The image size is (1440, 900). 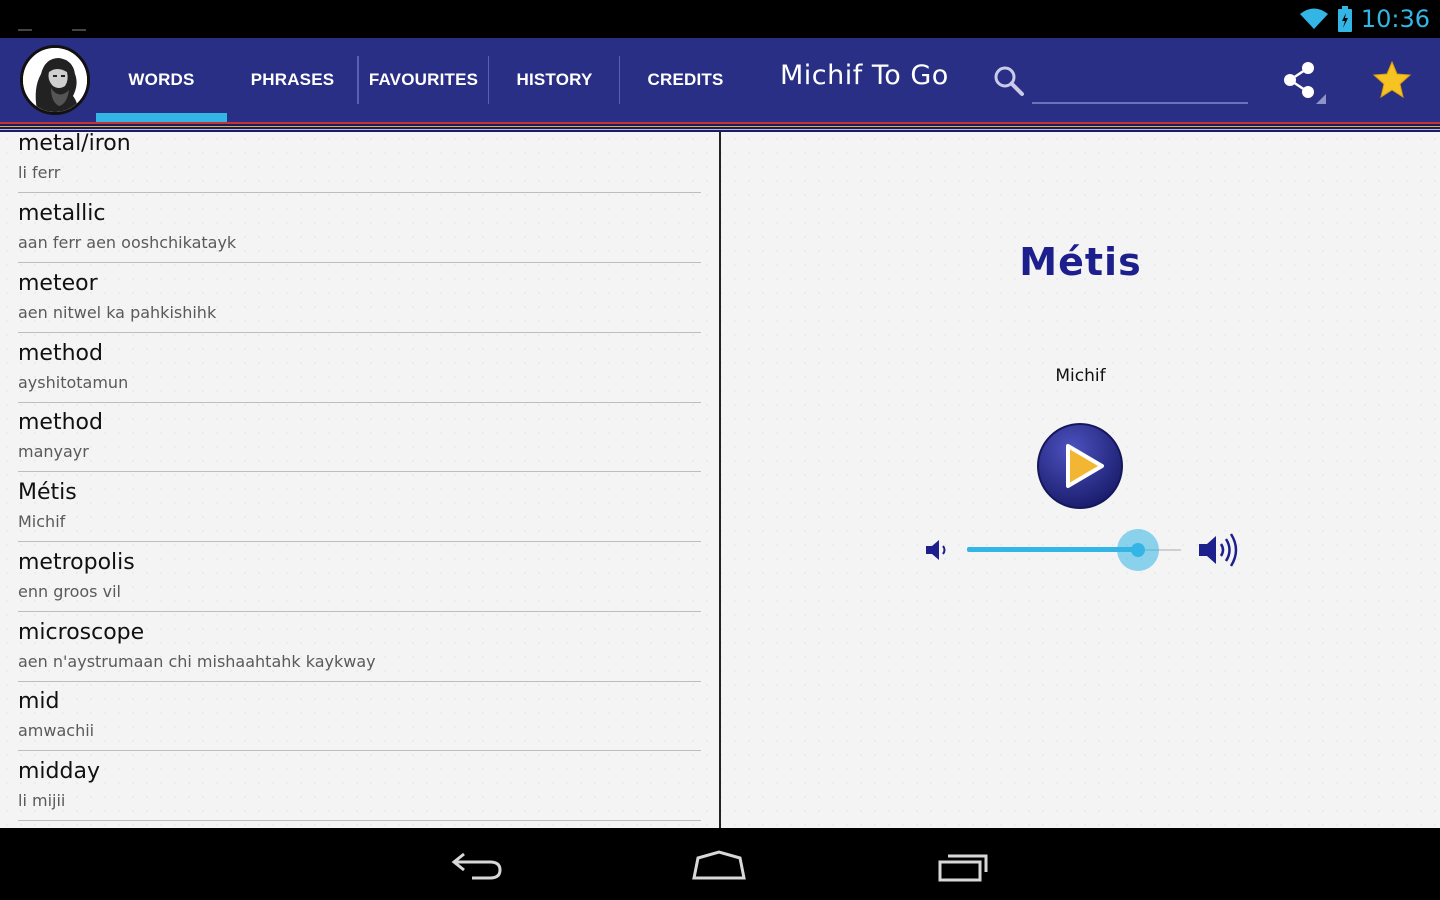 I want to click on row-divider, so click(x=359, y=820).